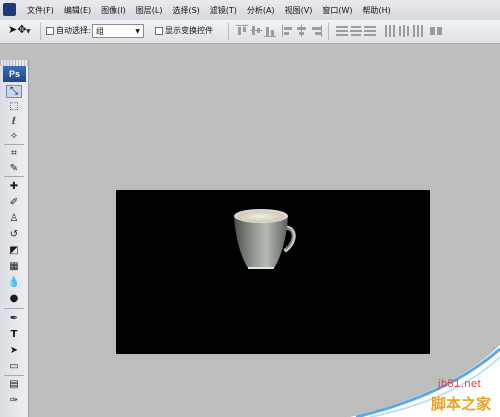  What do you see at coordinates (113, 10) in the screenshot?
I see `menu-image: 图像(I)` at bounding box center [113, 10].